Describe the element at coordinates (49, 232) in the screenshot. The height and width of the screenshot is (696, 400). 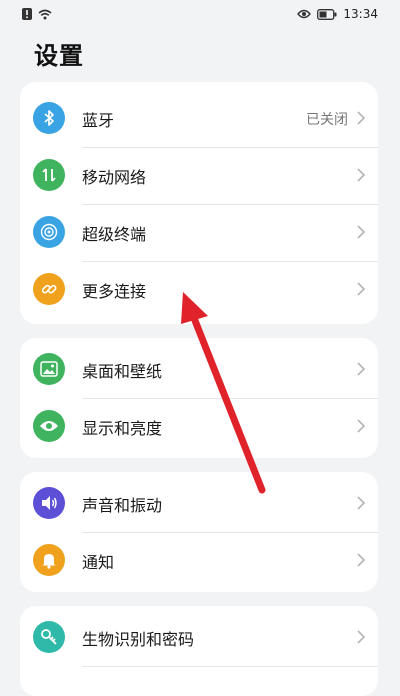
I see `super-device-icon` at that location.